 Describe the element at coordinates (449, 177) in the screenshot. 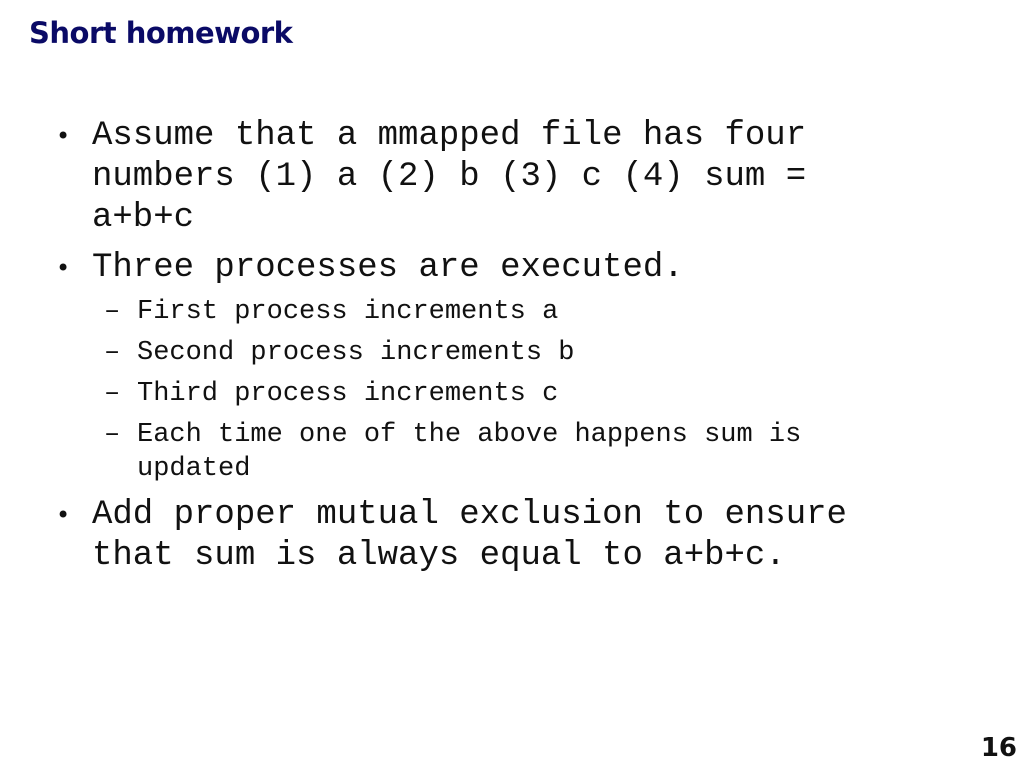

I see `bullet-text-line: numbers (1) a (2) b (3) c (4) sum =` at that location.